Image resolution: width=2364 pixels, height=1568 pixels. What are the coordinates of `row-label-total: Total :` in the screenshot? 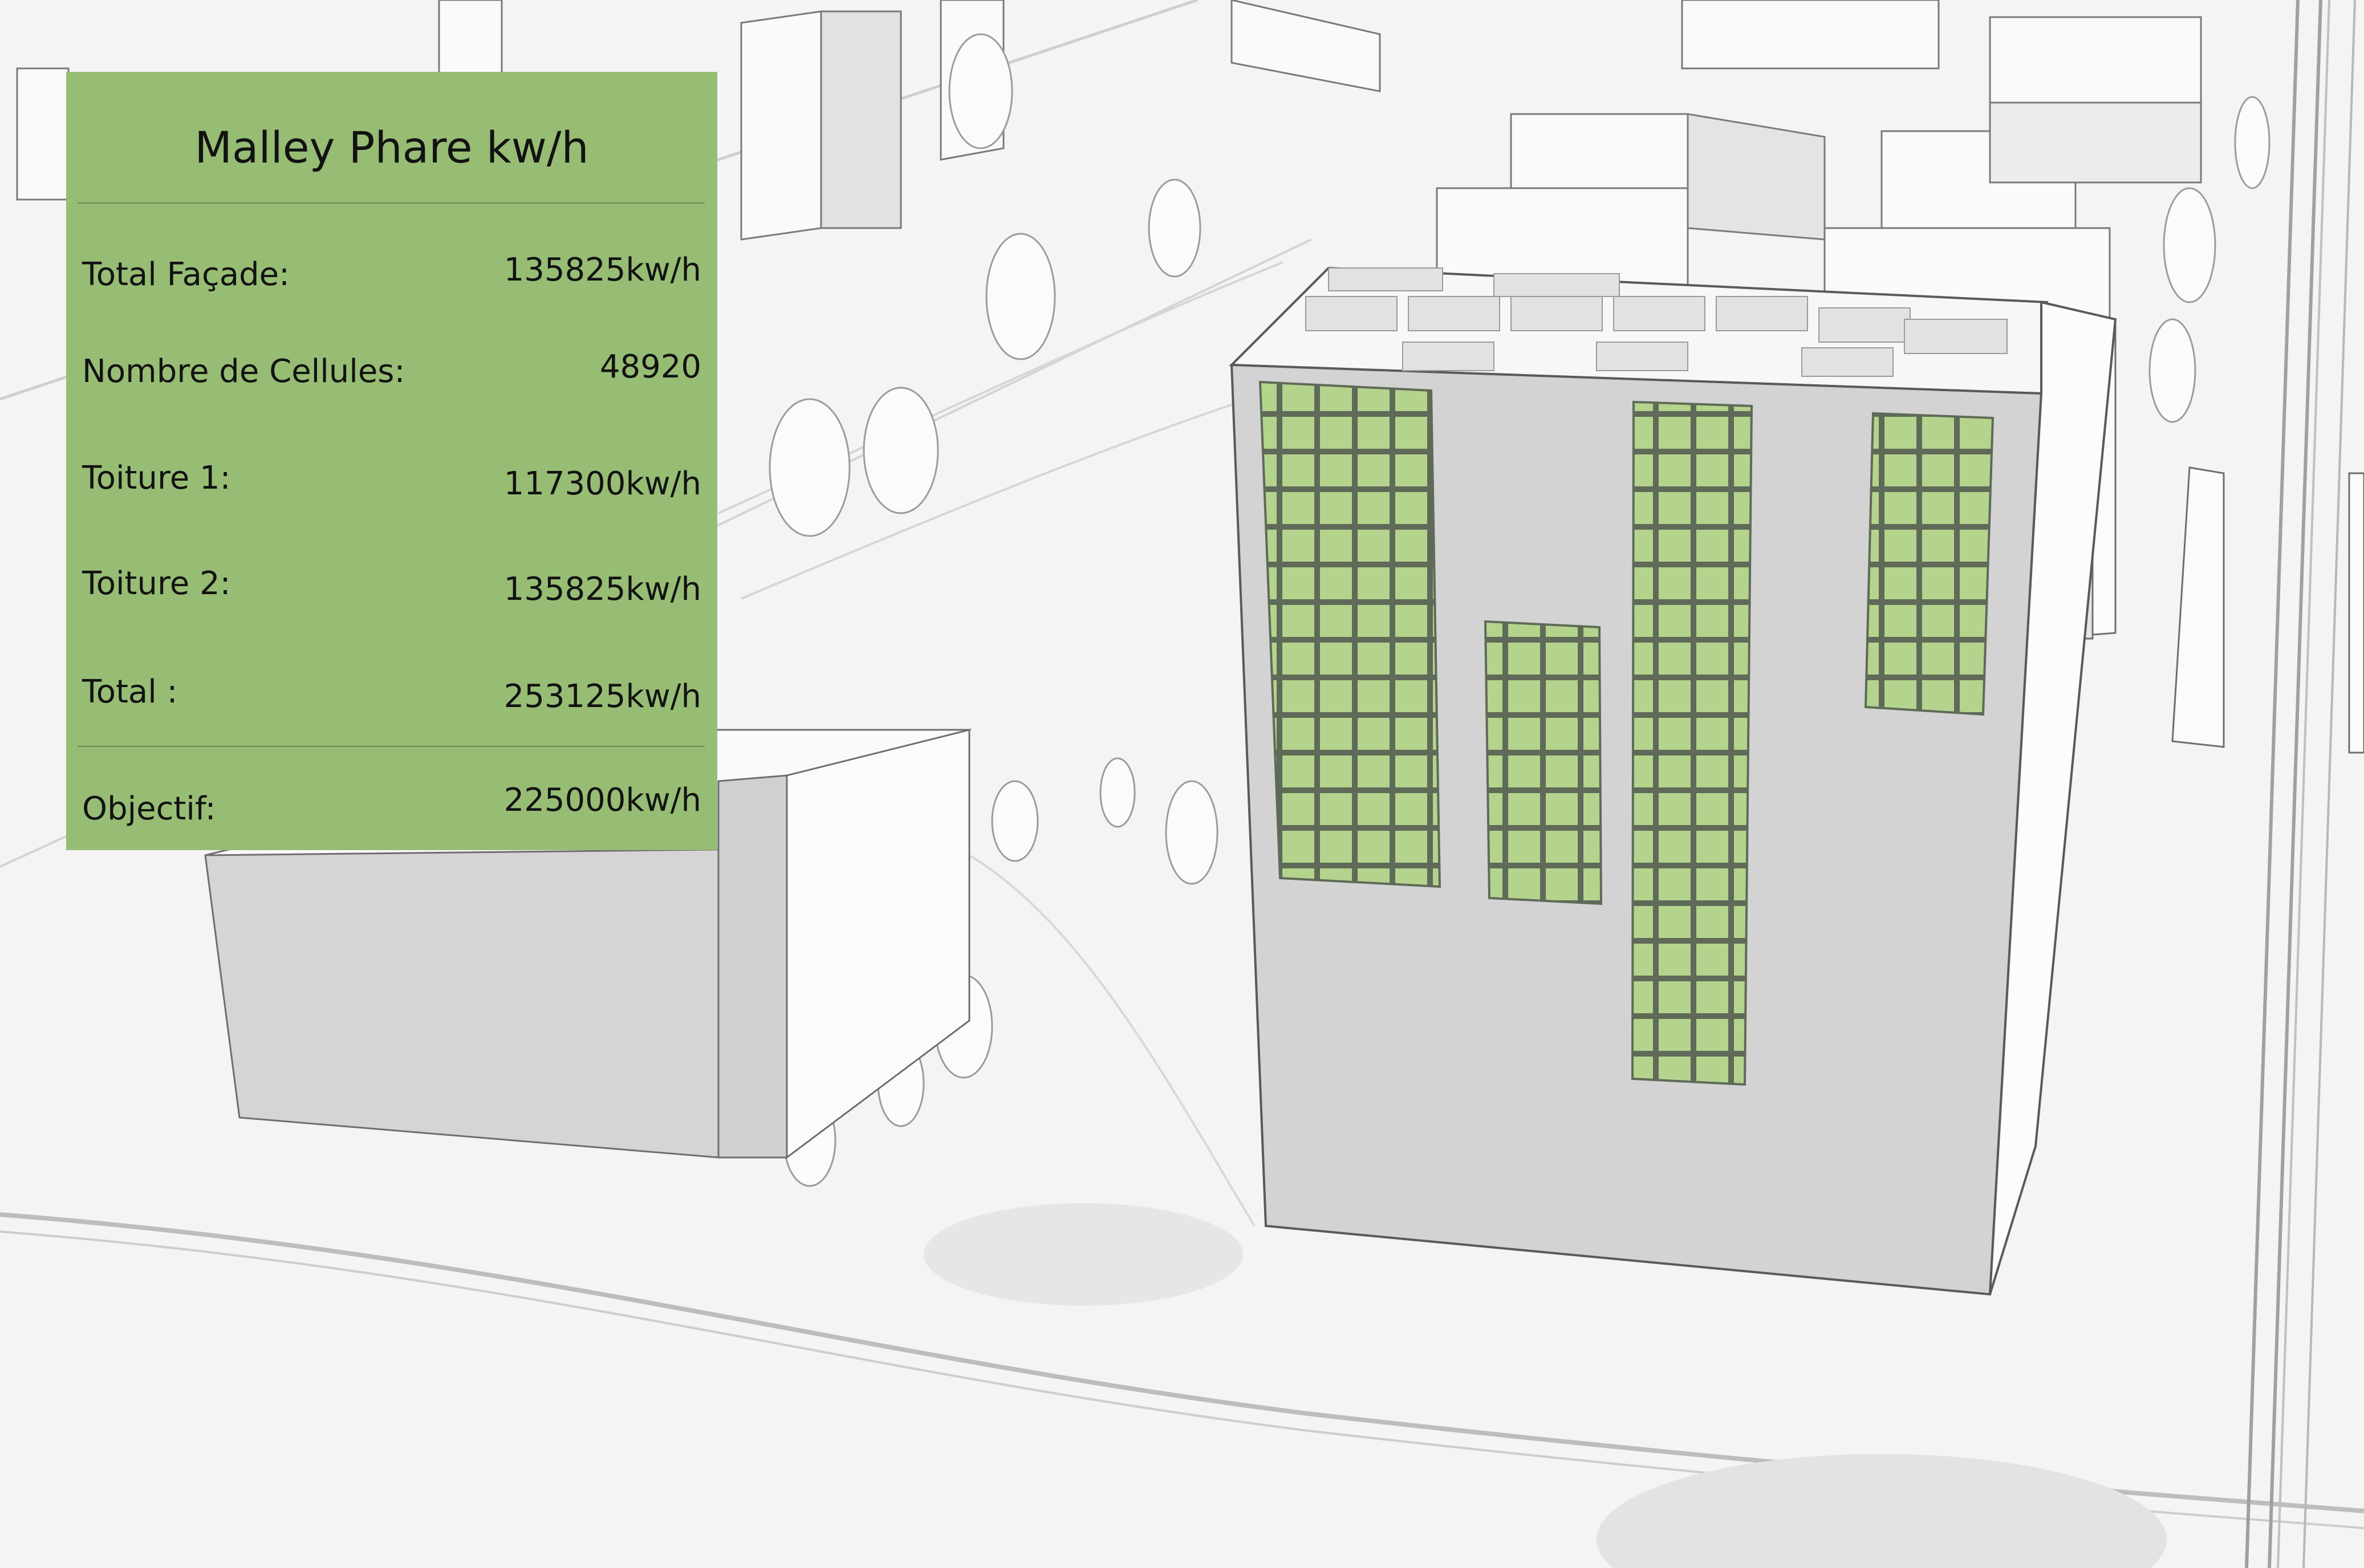 It's located at (130, 692).